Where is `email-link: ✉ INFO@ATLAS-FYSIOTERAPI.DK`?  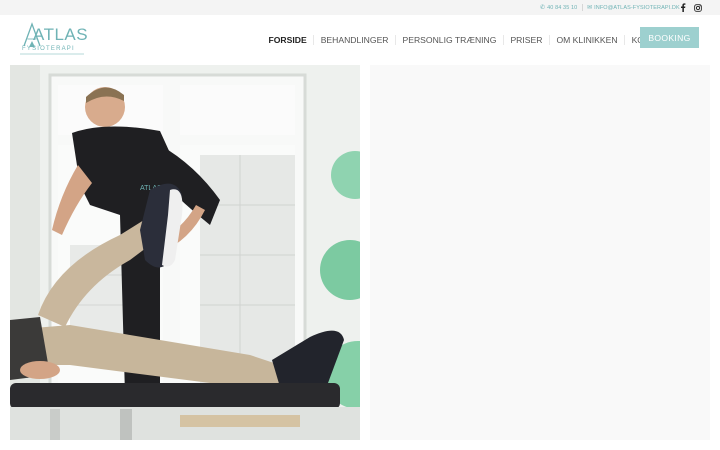 email-link: ✉ INFO@ATLAS-FYSIOTERAPI.DK is located at coordinates (633, 7).